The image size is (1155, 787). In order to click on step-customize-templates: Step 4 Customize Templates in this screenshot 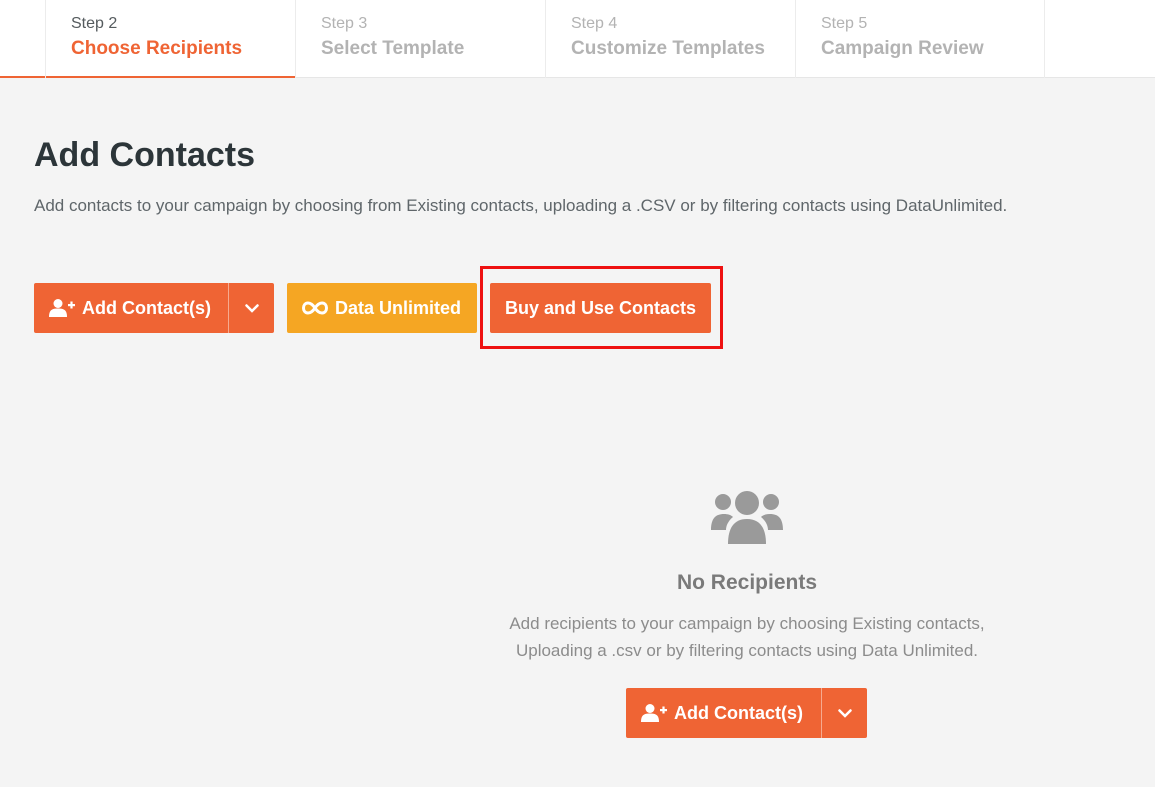, I will do `click(670, 39)`.